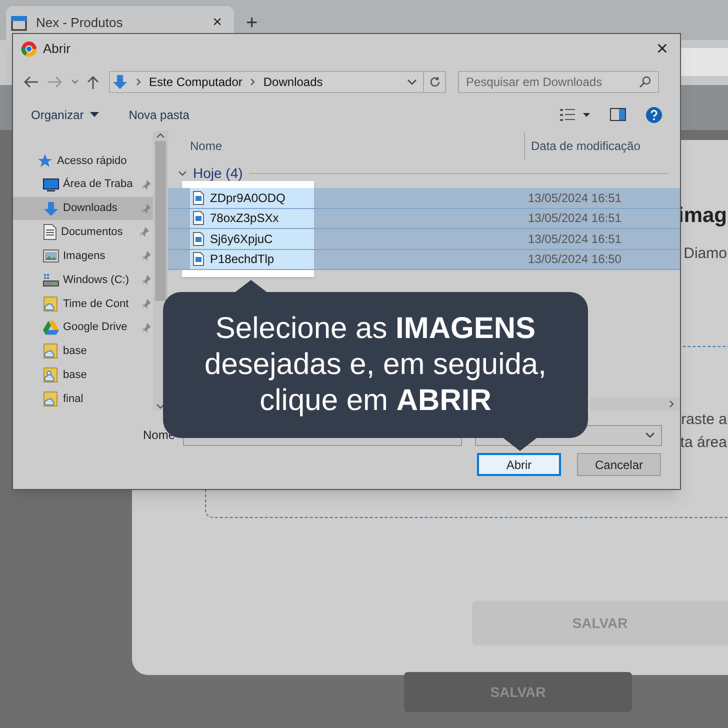 This screenshot has width=728, height=728. Describe the element at coordinates (242, 259) in the screenshot. I see `file-name: P18echdTlp` at that location.